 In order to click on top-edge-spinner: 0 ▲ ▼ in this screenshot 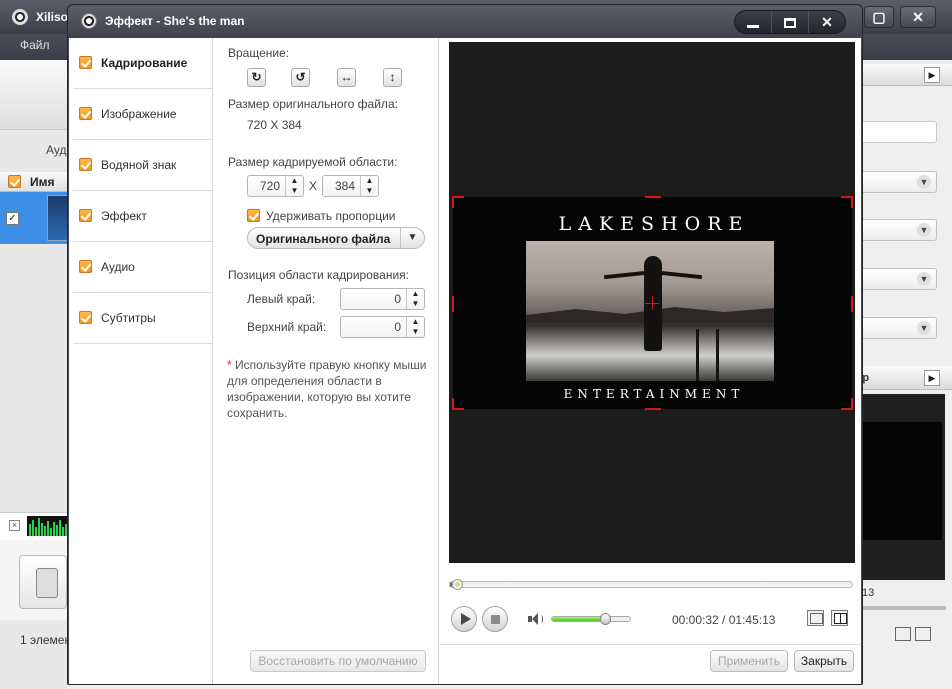, I will do `click(382, 327)`.